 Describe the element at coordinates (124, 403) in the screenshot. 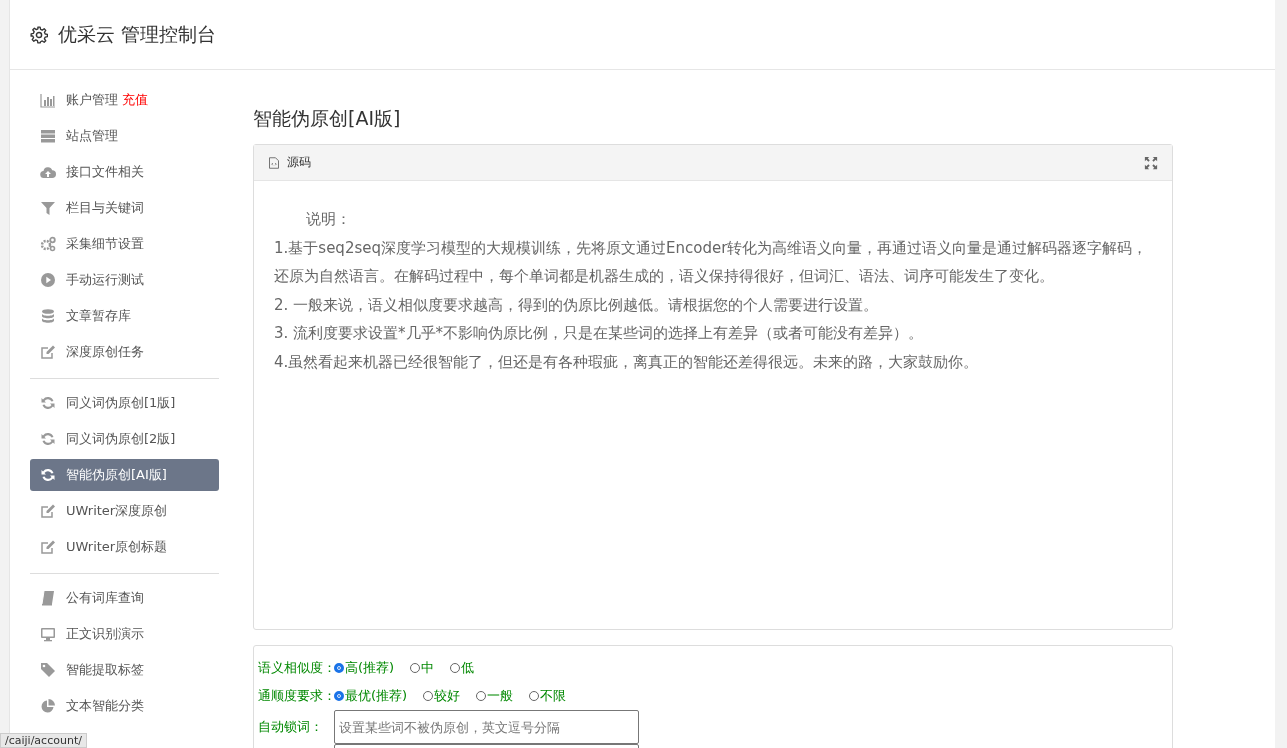

I see `sidebar-item: 同义词伪原创[1版]` at that location.